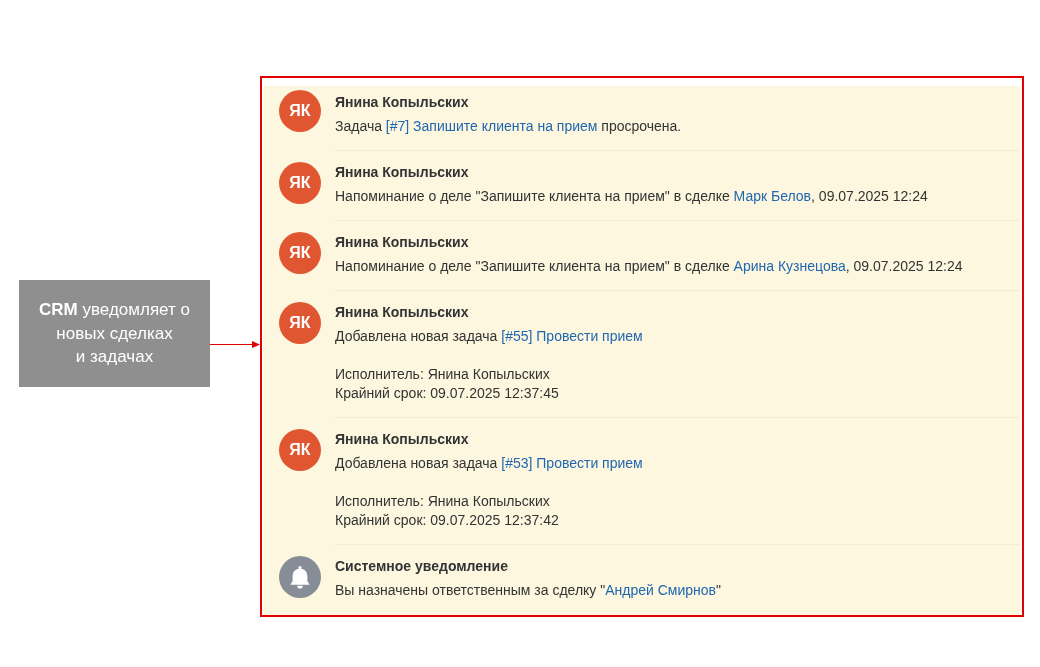 The width and height of the screenshot is (1040, 667). Describe the element at coordinates (447, 393) in the screenshot. I see `task-detail: Крайний срок: 09.07.2025 12:37:45` at that location.